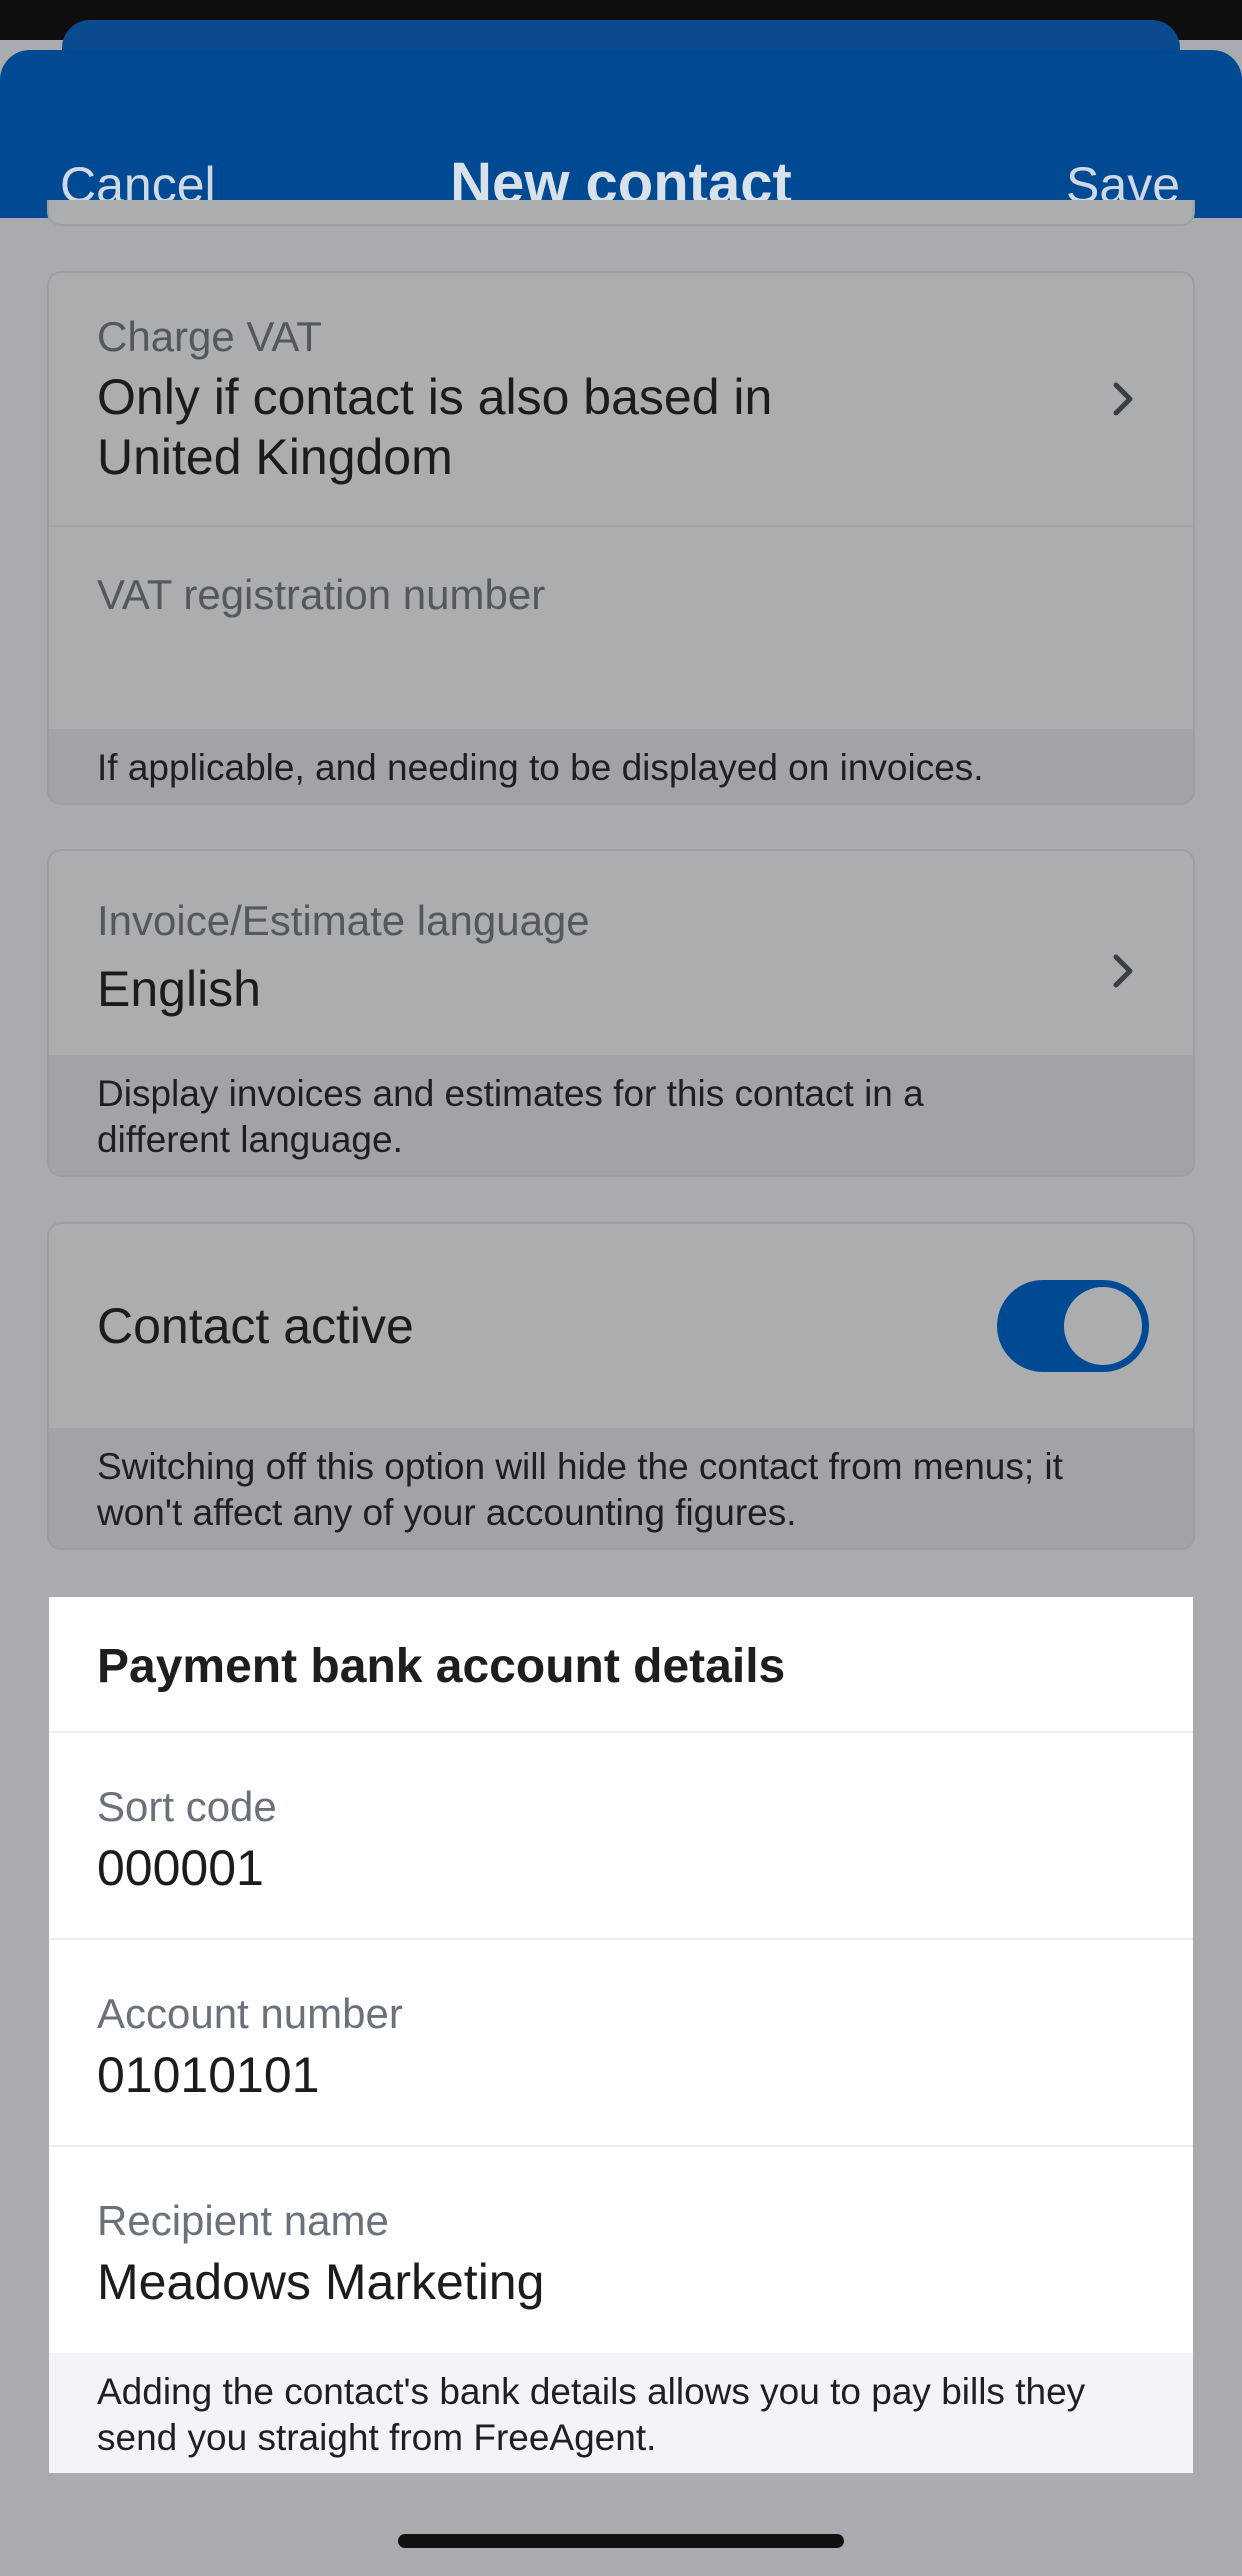  What do you see at coordinates (243, 2220) in the screenshot?
I see `recipient-name-label: Recipient name` at bounding box center [243, 2220].